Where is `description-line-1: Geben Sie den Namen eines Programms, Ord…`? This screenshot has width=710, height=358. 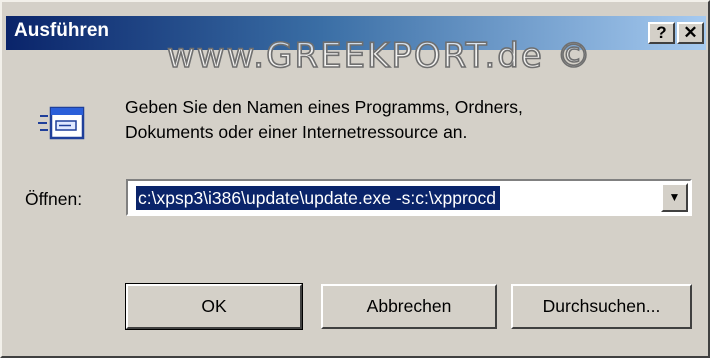
description-line-1: Geben Sie den Namen eines Programms, Ord… is located at coordinates (324, 107).